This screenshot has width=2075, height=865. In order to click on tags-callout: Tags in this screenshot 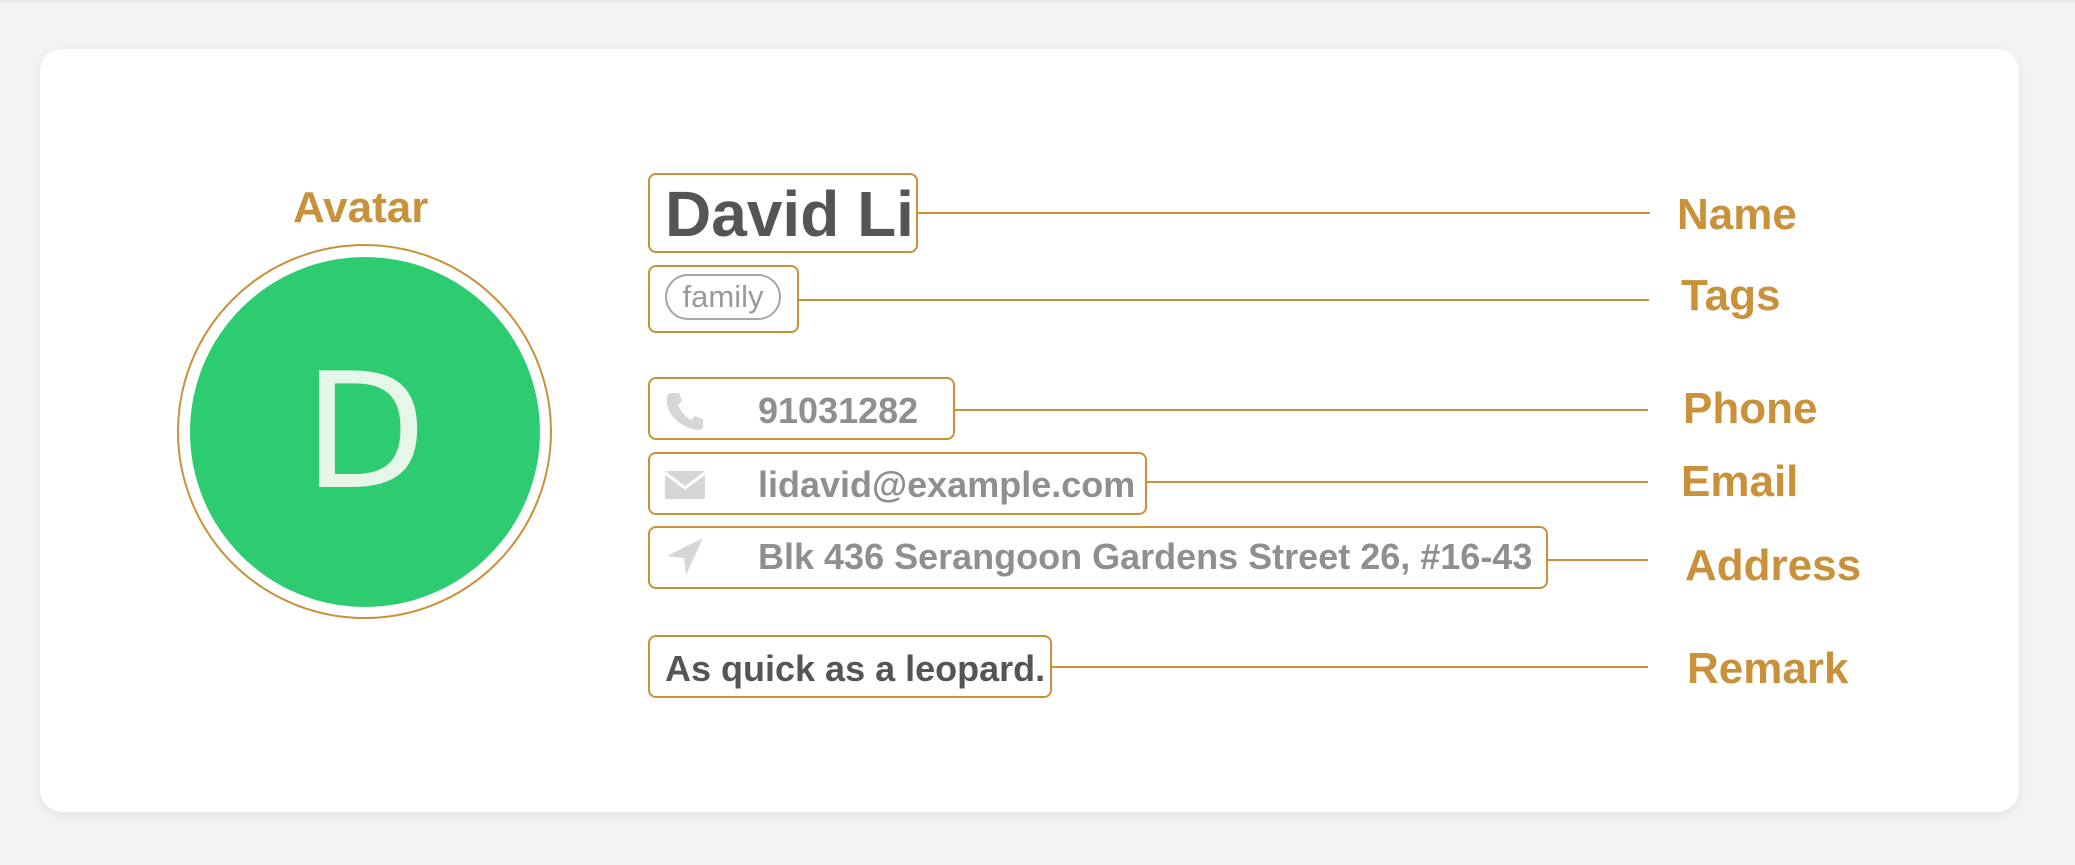, I will do `click(1731, 295)`.